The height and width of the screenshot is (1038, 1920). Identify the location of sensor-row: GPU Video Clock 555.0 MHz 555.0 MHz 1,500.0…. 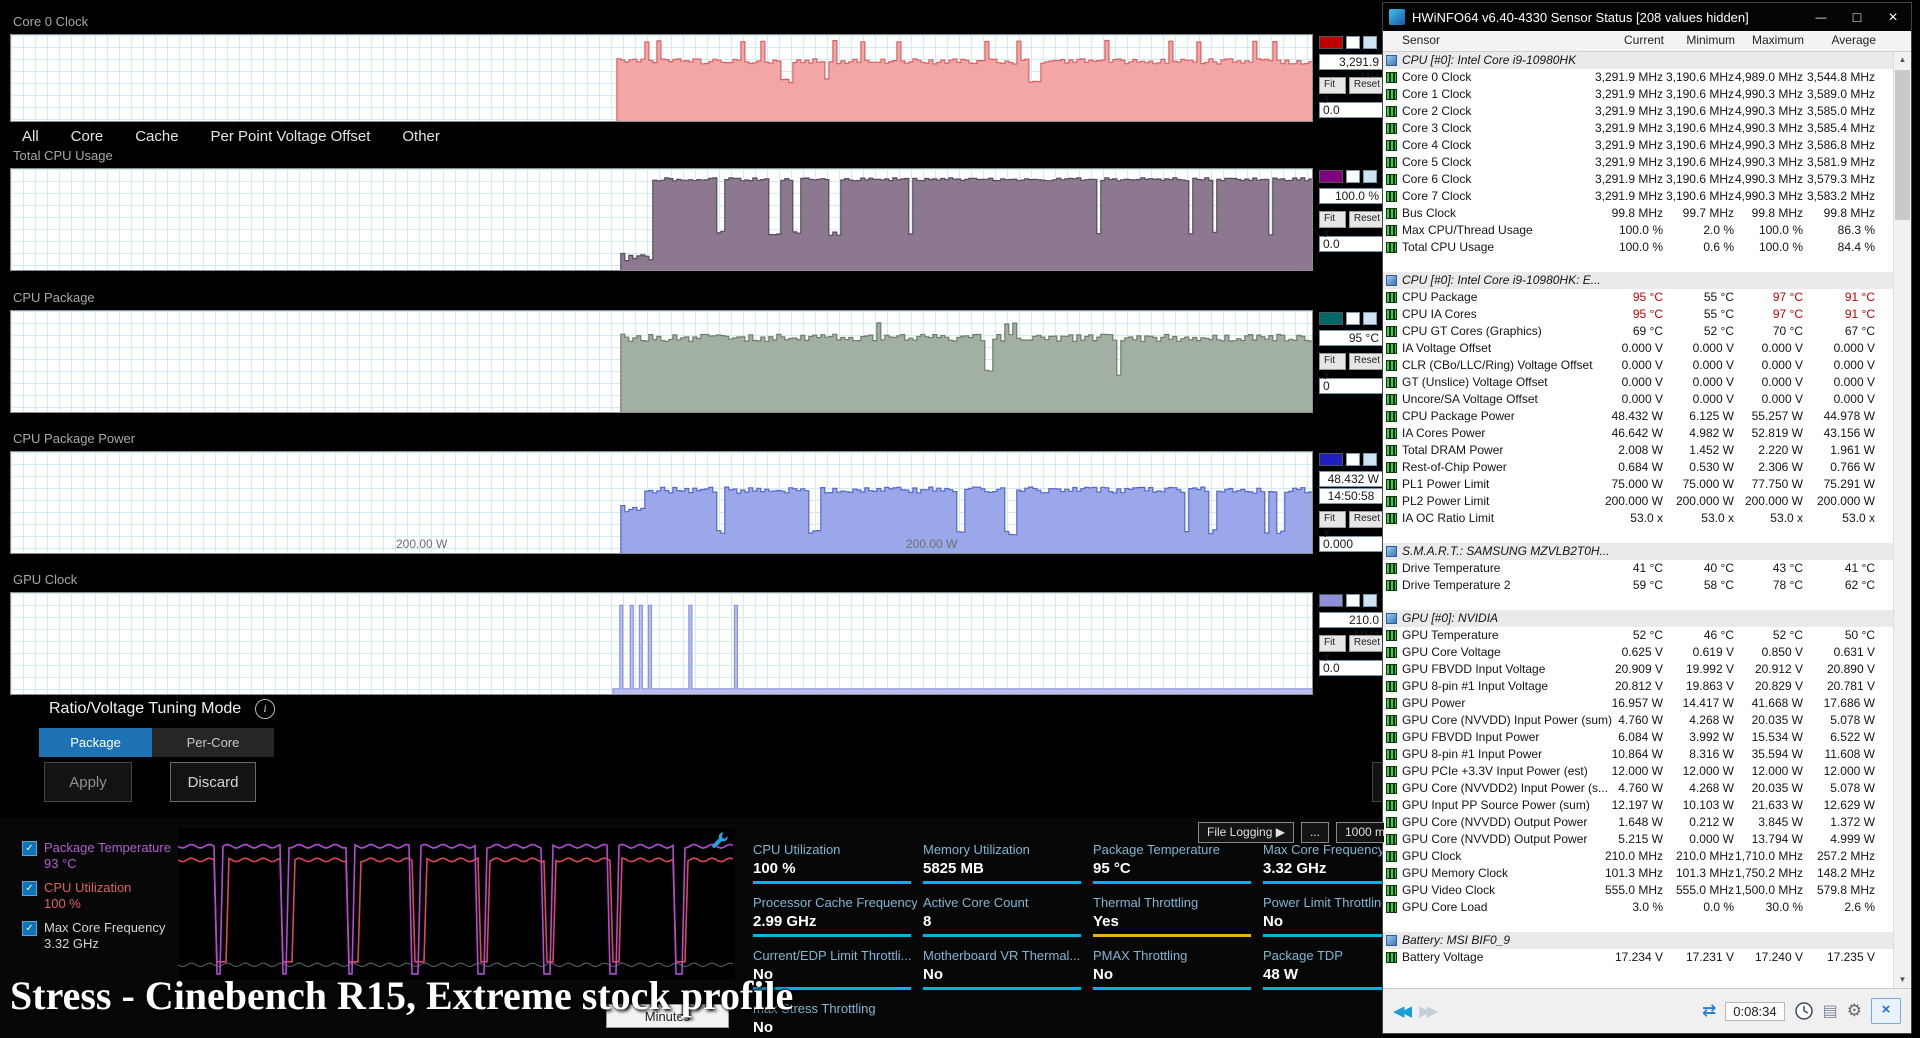
(1638, 890).